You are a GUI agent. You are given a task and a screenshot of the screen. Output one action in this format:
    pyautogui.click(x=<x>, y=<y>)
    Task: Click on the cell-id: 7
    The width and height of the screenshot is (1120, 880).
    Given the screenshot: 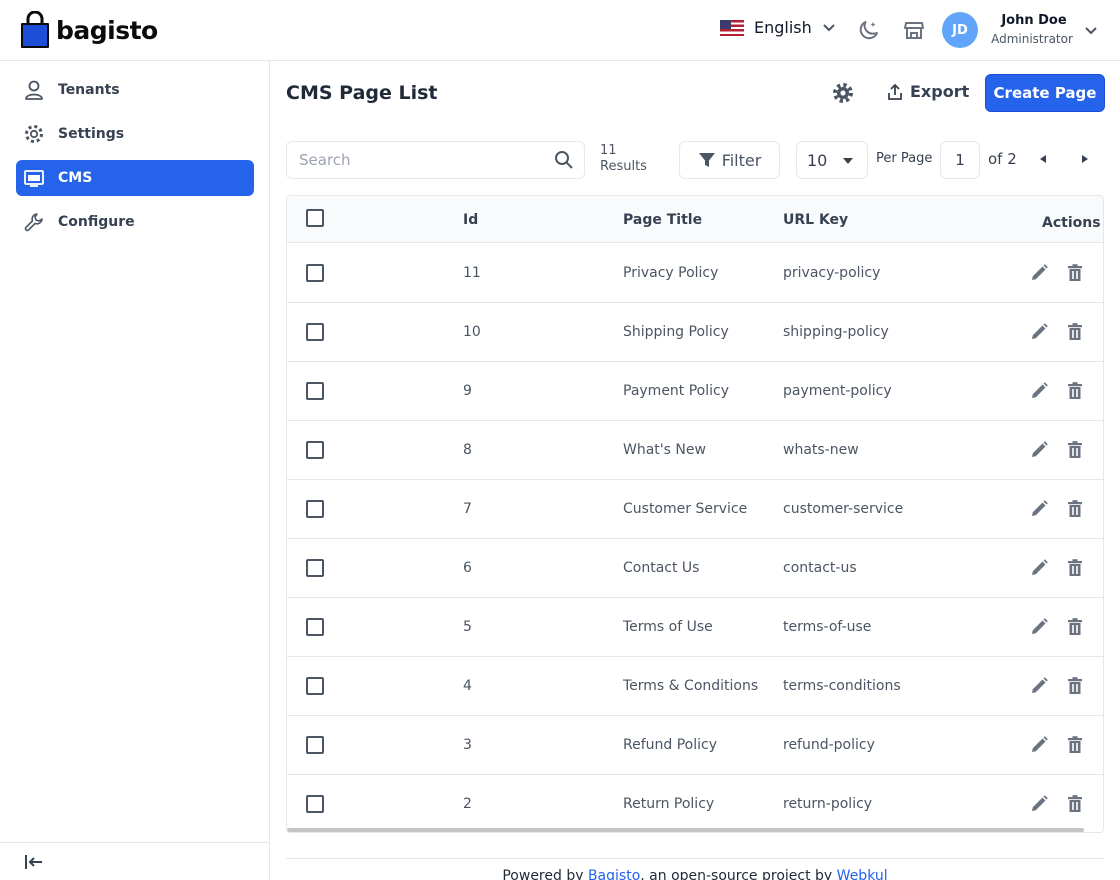 What is the action you would take?
    pyautogui.click(x=467, y=509)
    